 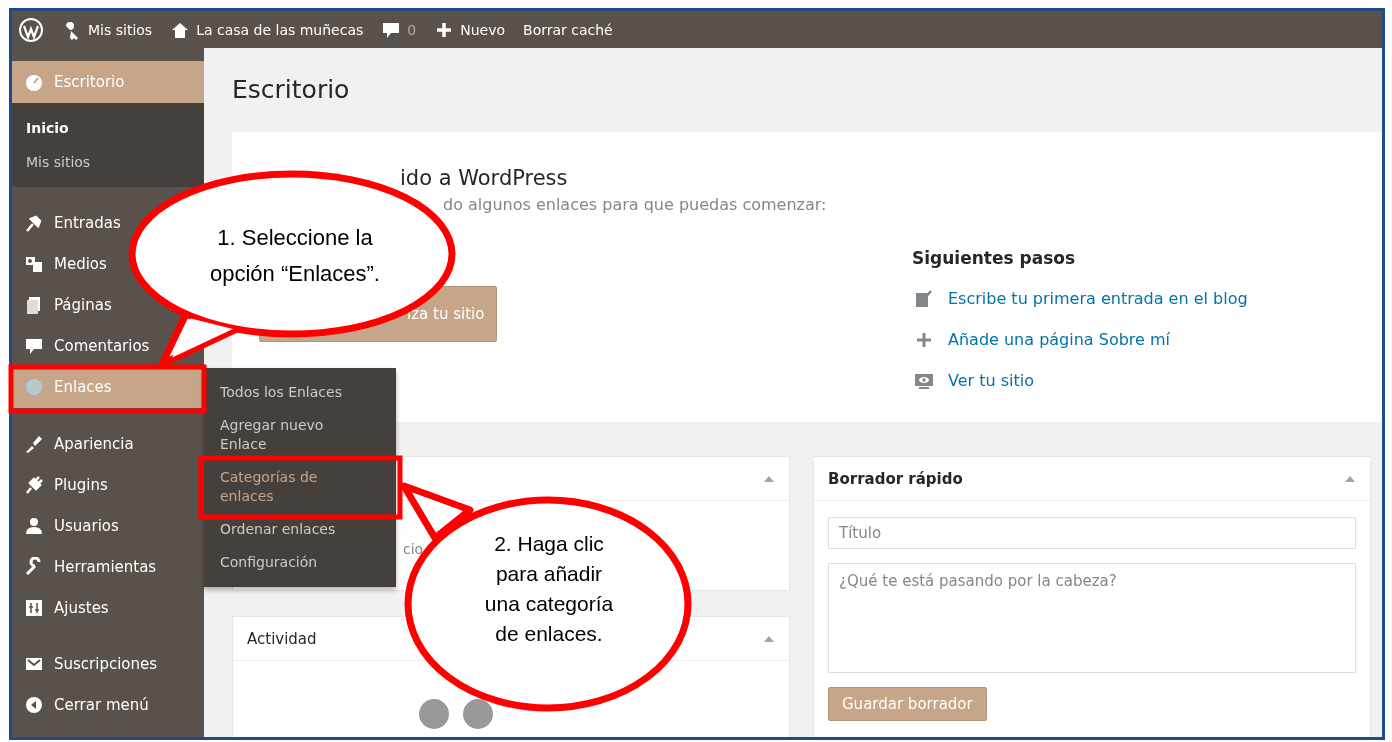 What do you see at coordinates (101, 704) in the screenshot?
I see `menu-label: Cerrar menú` at bounding box center [101, 704].